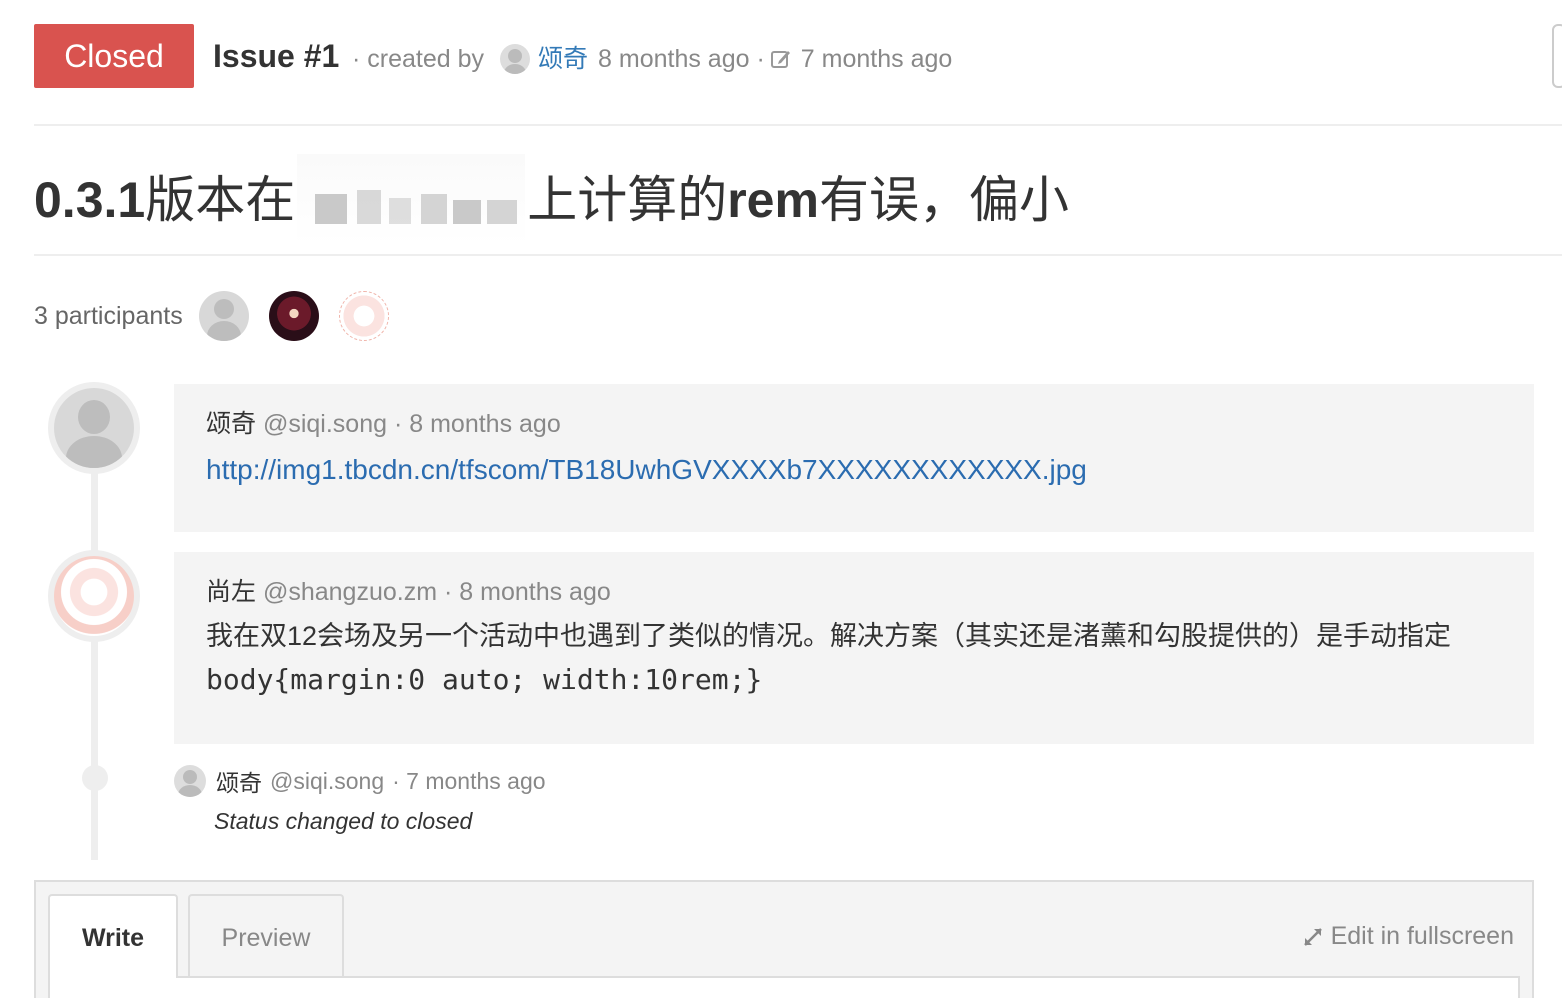 The width and height of the screenshot is (1562, 998). Describe the element at coordinates (411, 200) in the screenshot. I see `redacted-text` at that location.